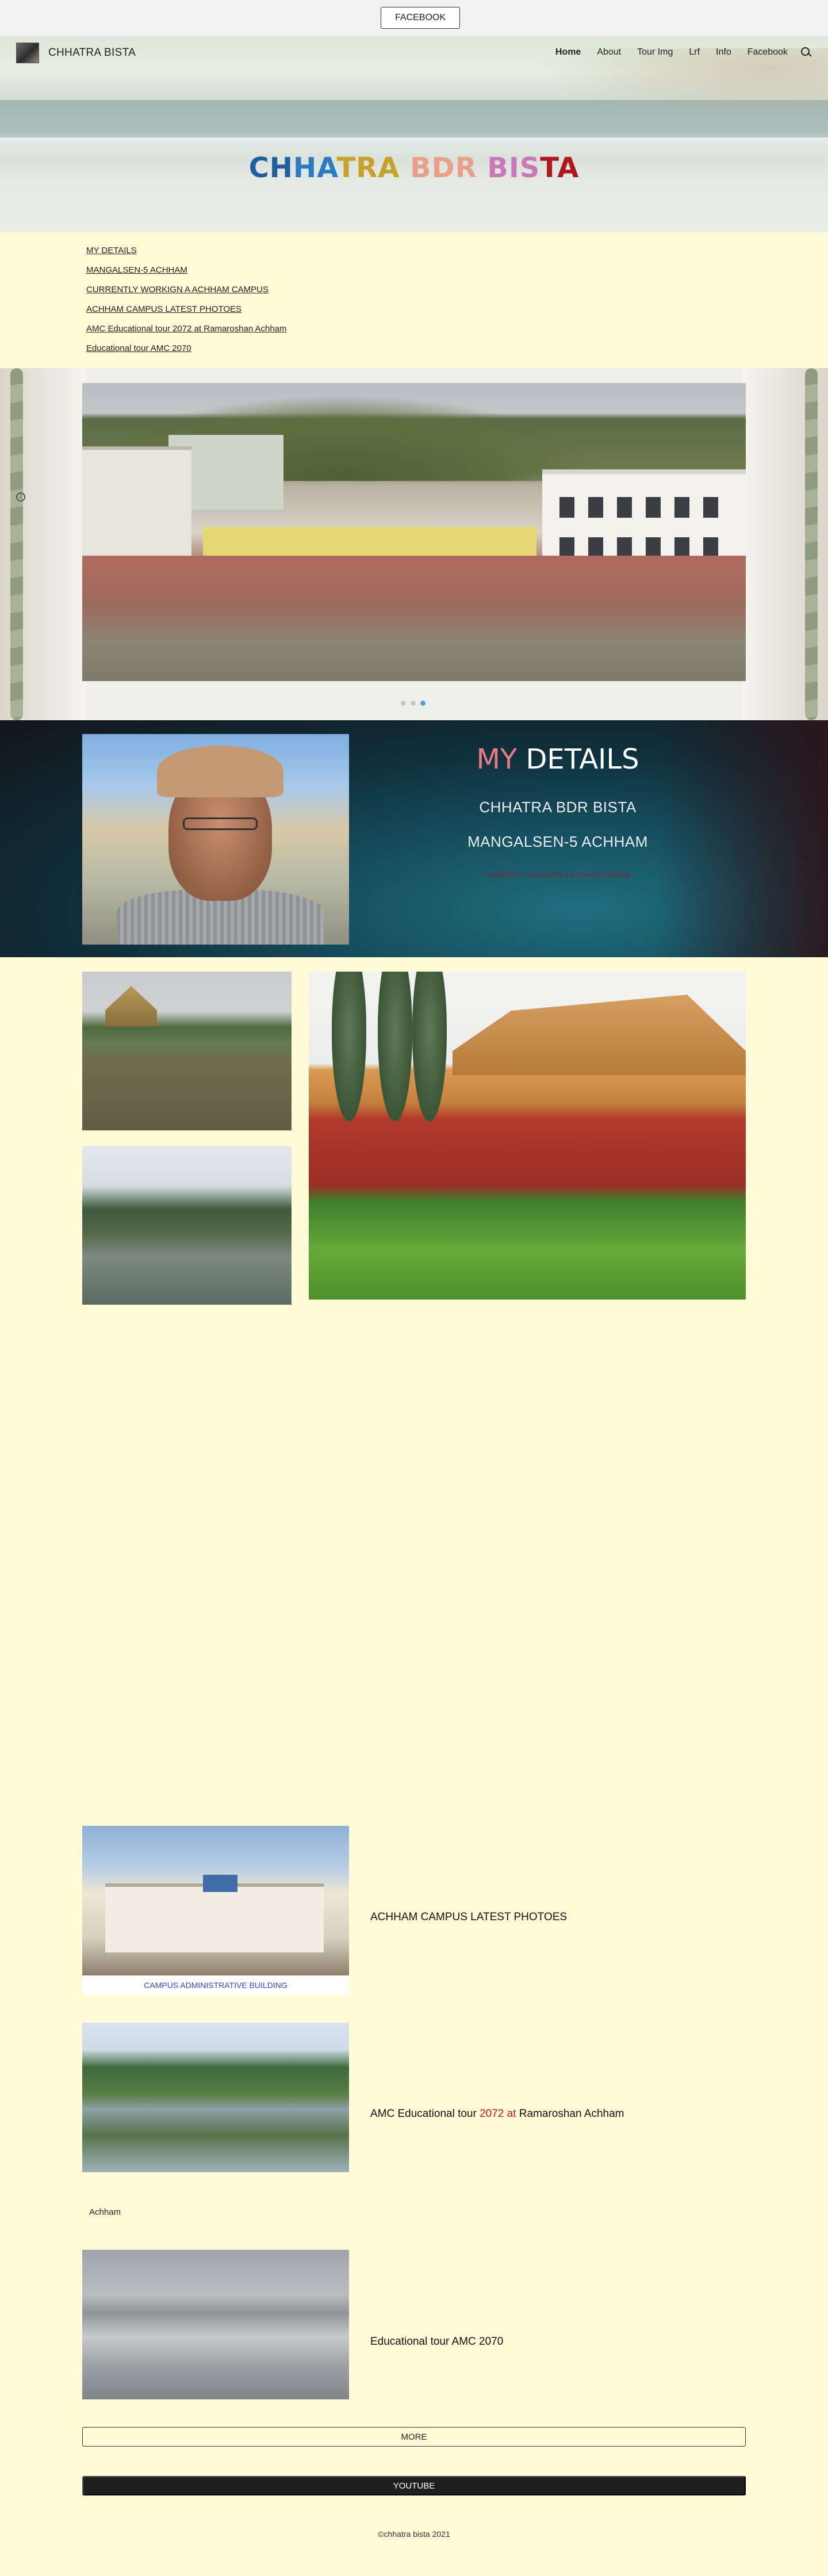  I want to click on hero-title-part: TRA, so click(368, 168).